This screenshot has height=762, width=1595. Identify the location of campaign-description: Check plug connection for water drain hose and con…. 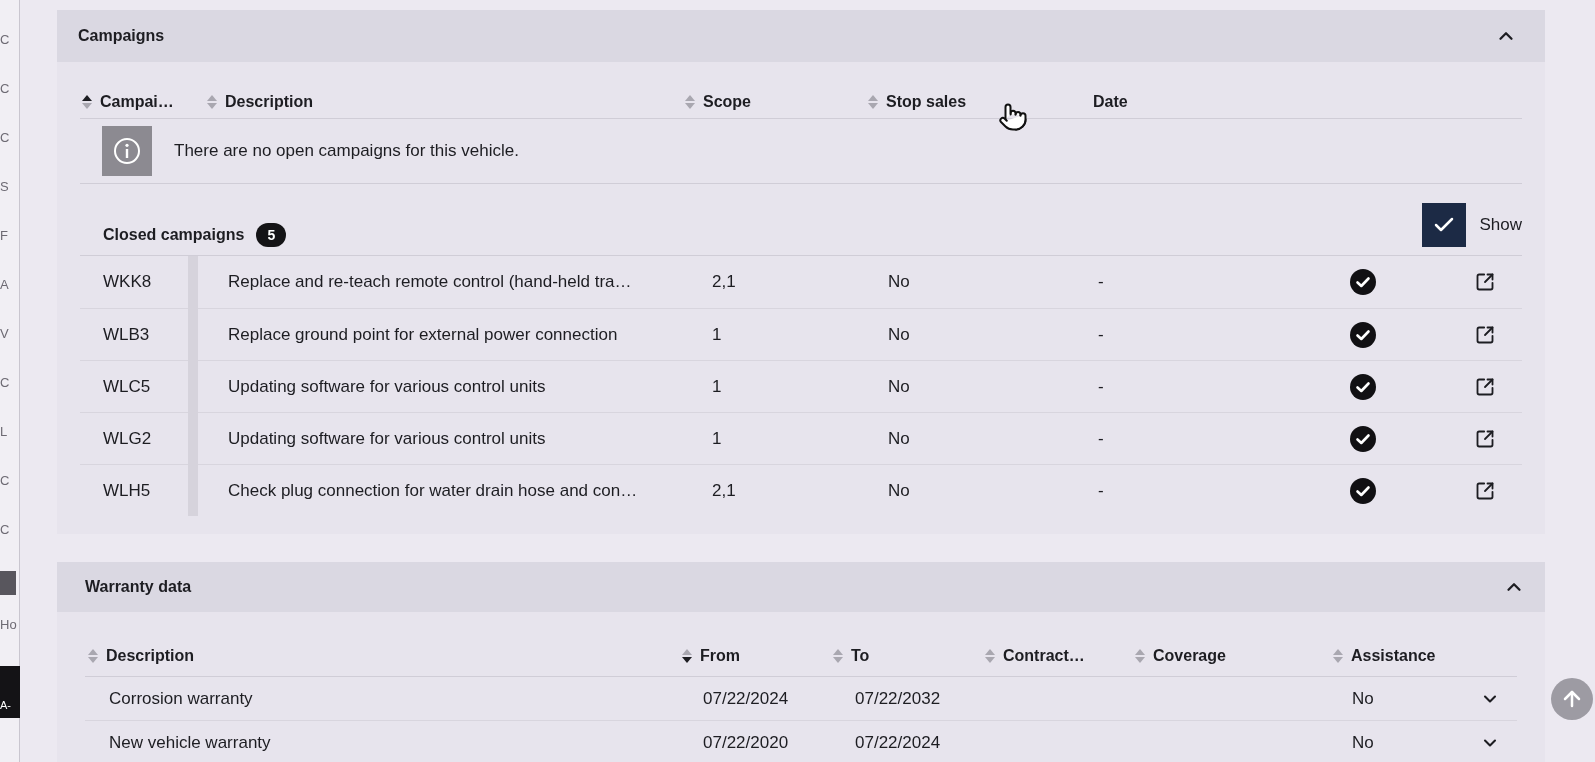
(433, 490).